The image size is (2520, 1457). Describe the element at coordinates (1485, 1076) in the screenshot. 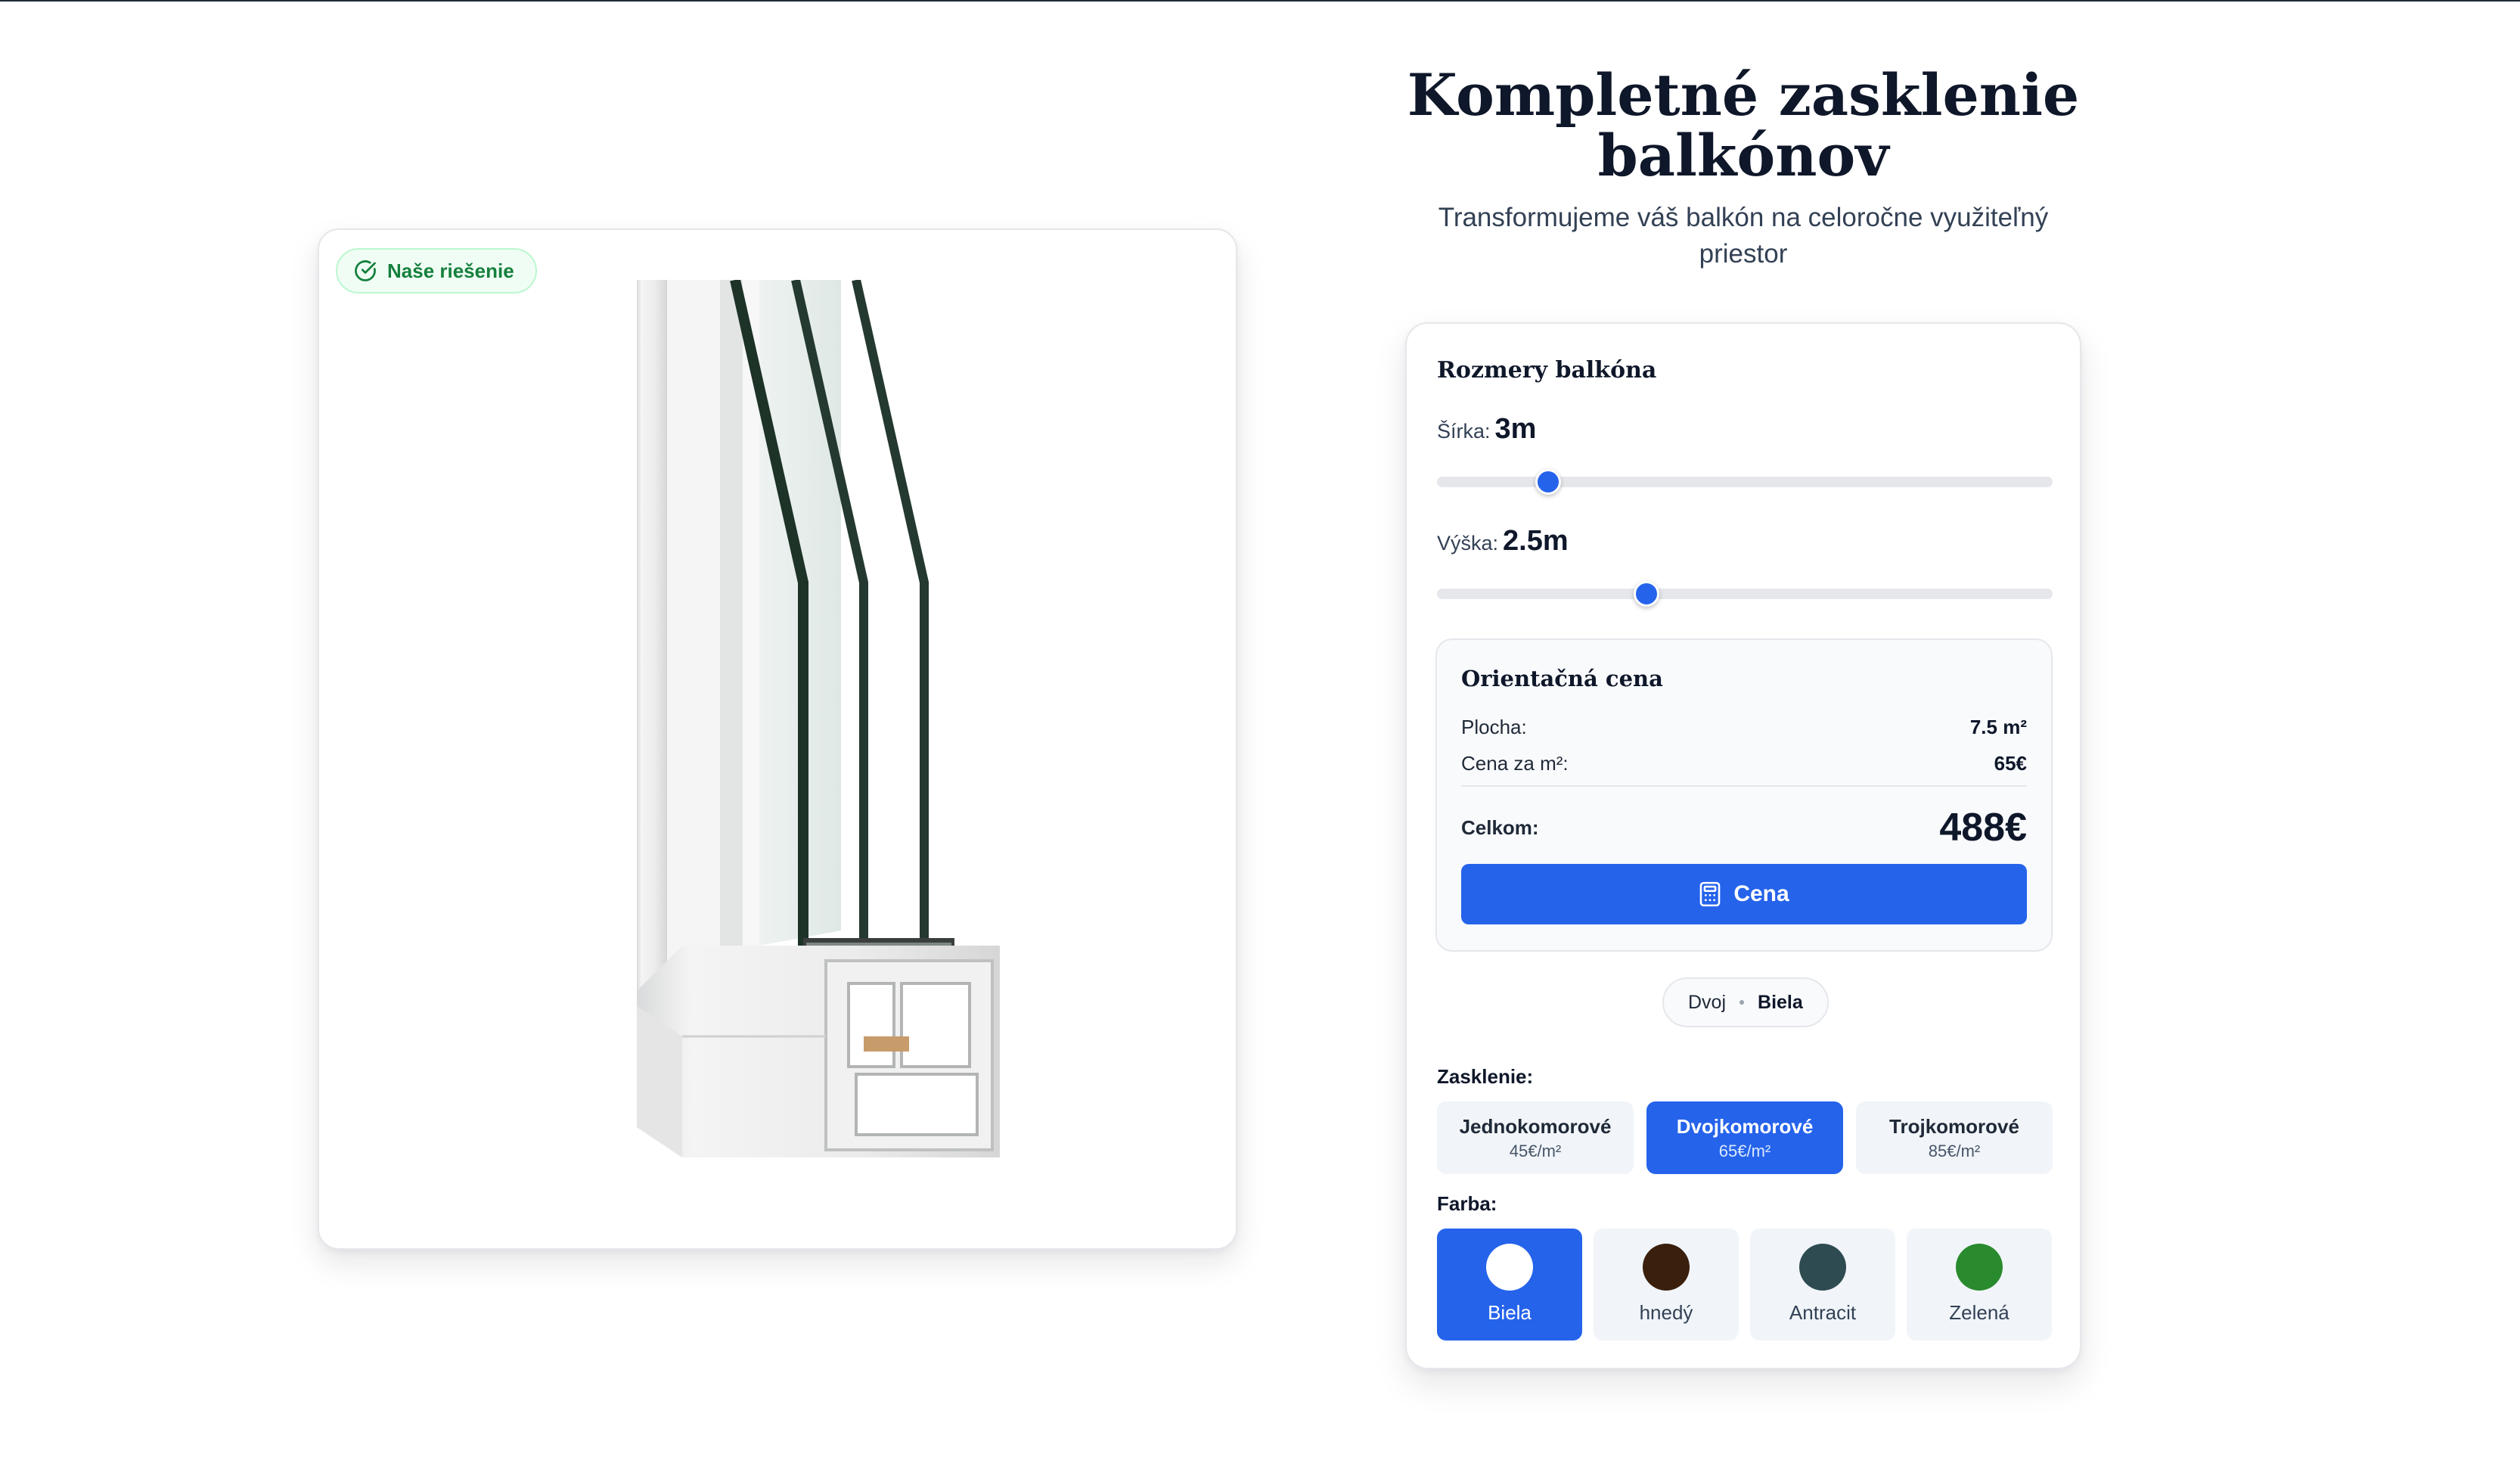

I see `glazing-label: Zasklenie:` at that location.